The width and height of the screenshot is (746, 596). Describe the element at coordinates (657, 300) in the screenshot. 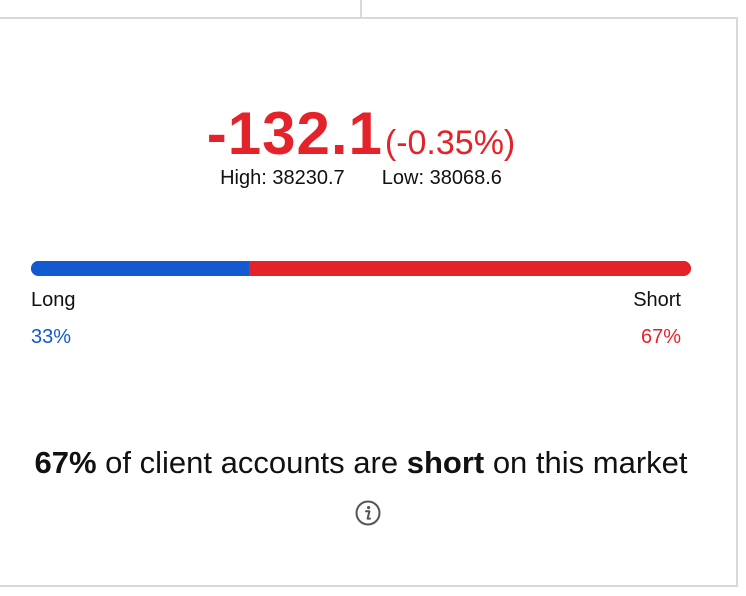

I see `short-label: Short` at that location.